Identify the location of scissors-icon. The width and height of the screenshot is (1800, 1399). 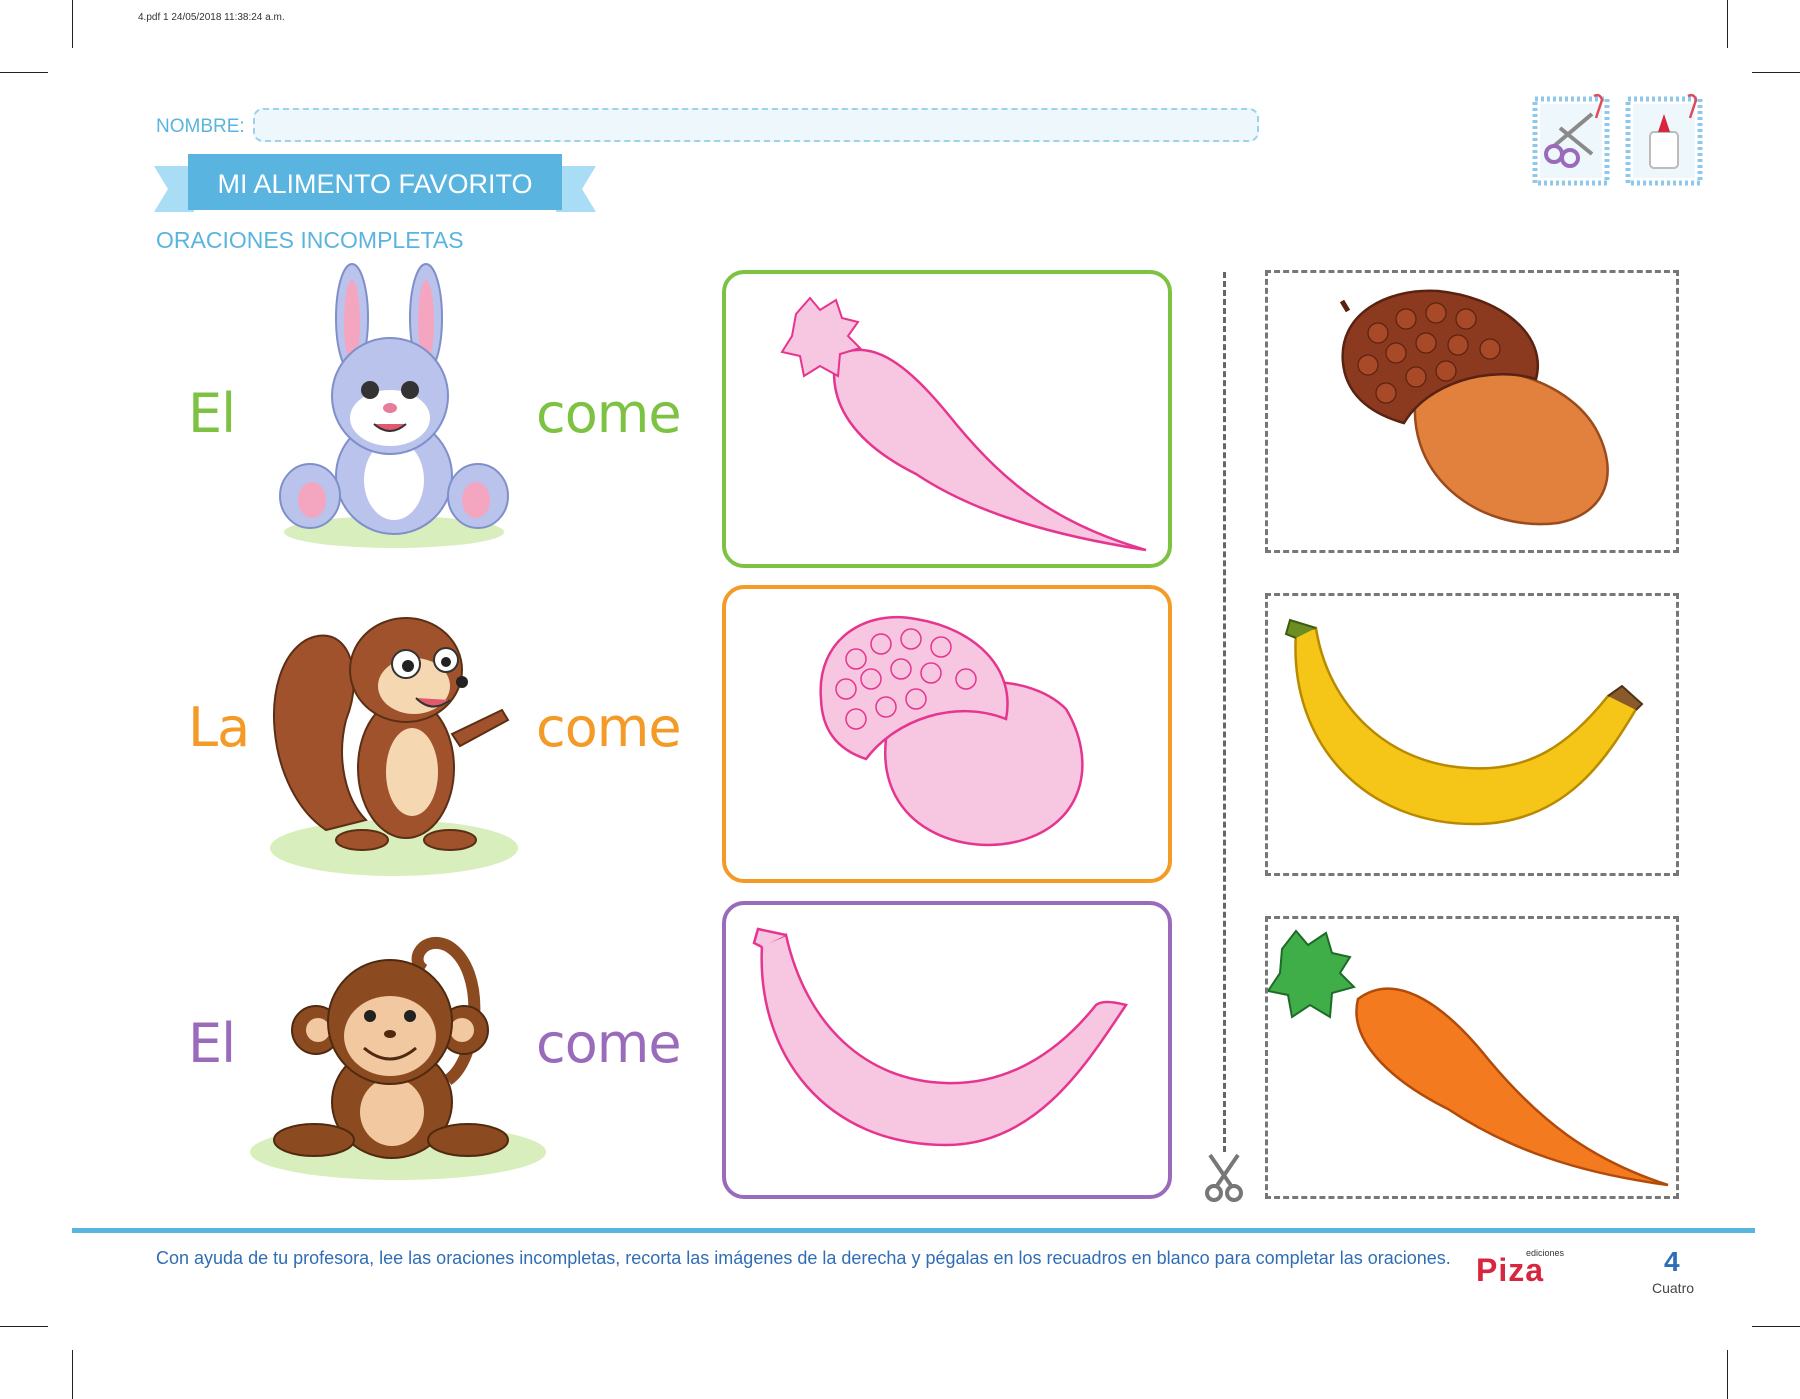
(1571, 139).